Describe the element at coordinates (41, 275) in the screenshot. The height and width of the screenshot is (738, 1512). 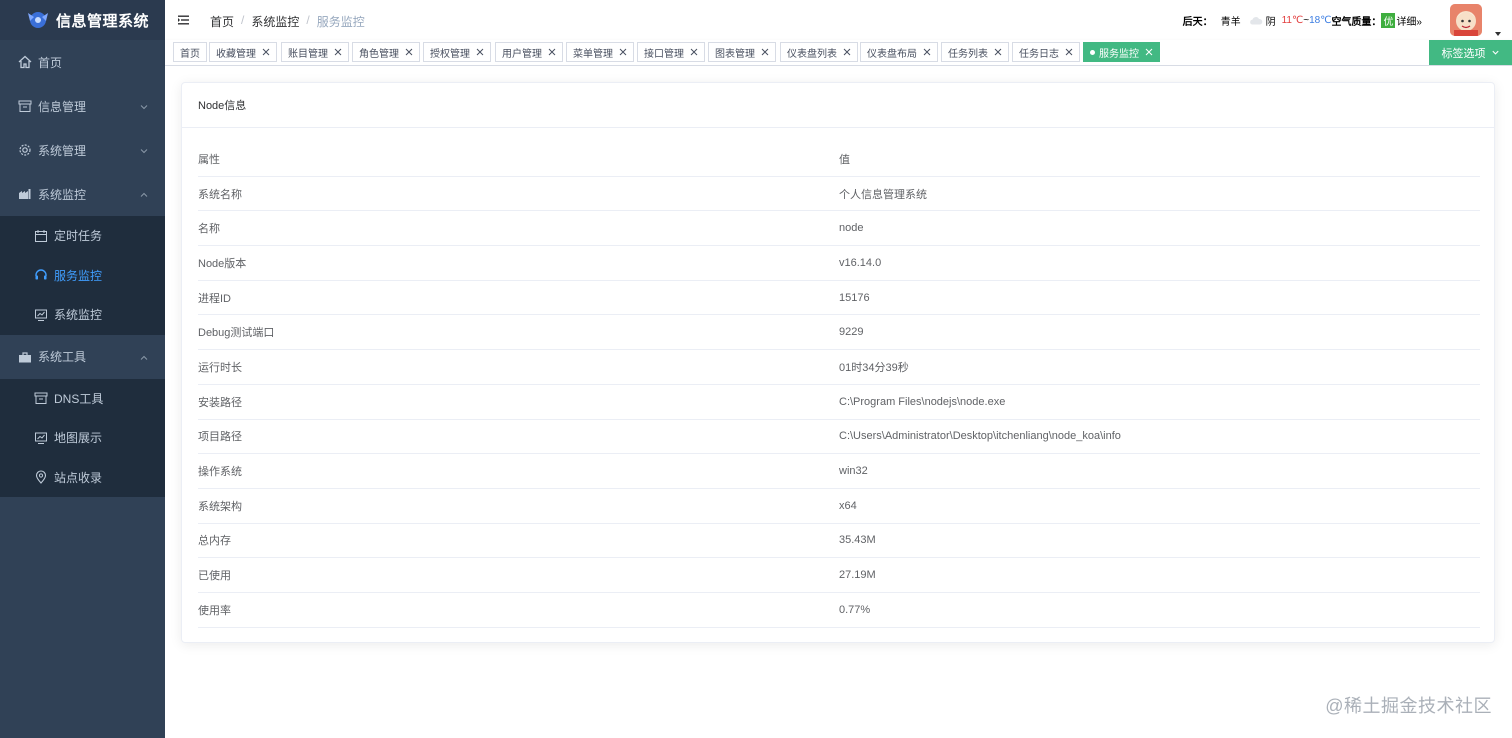
I see `headset-icon` at that location.